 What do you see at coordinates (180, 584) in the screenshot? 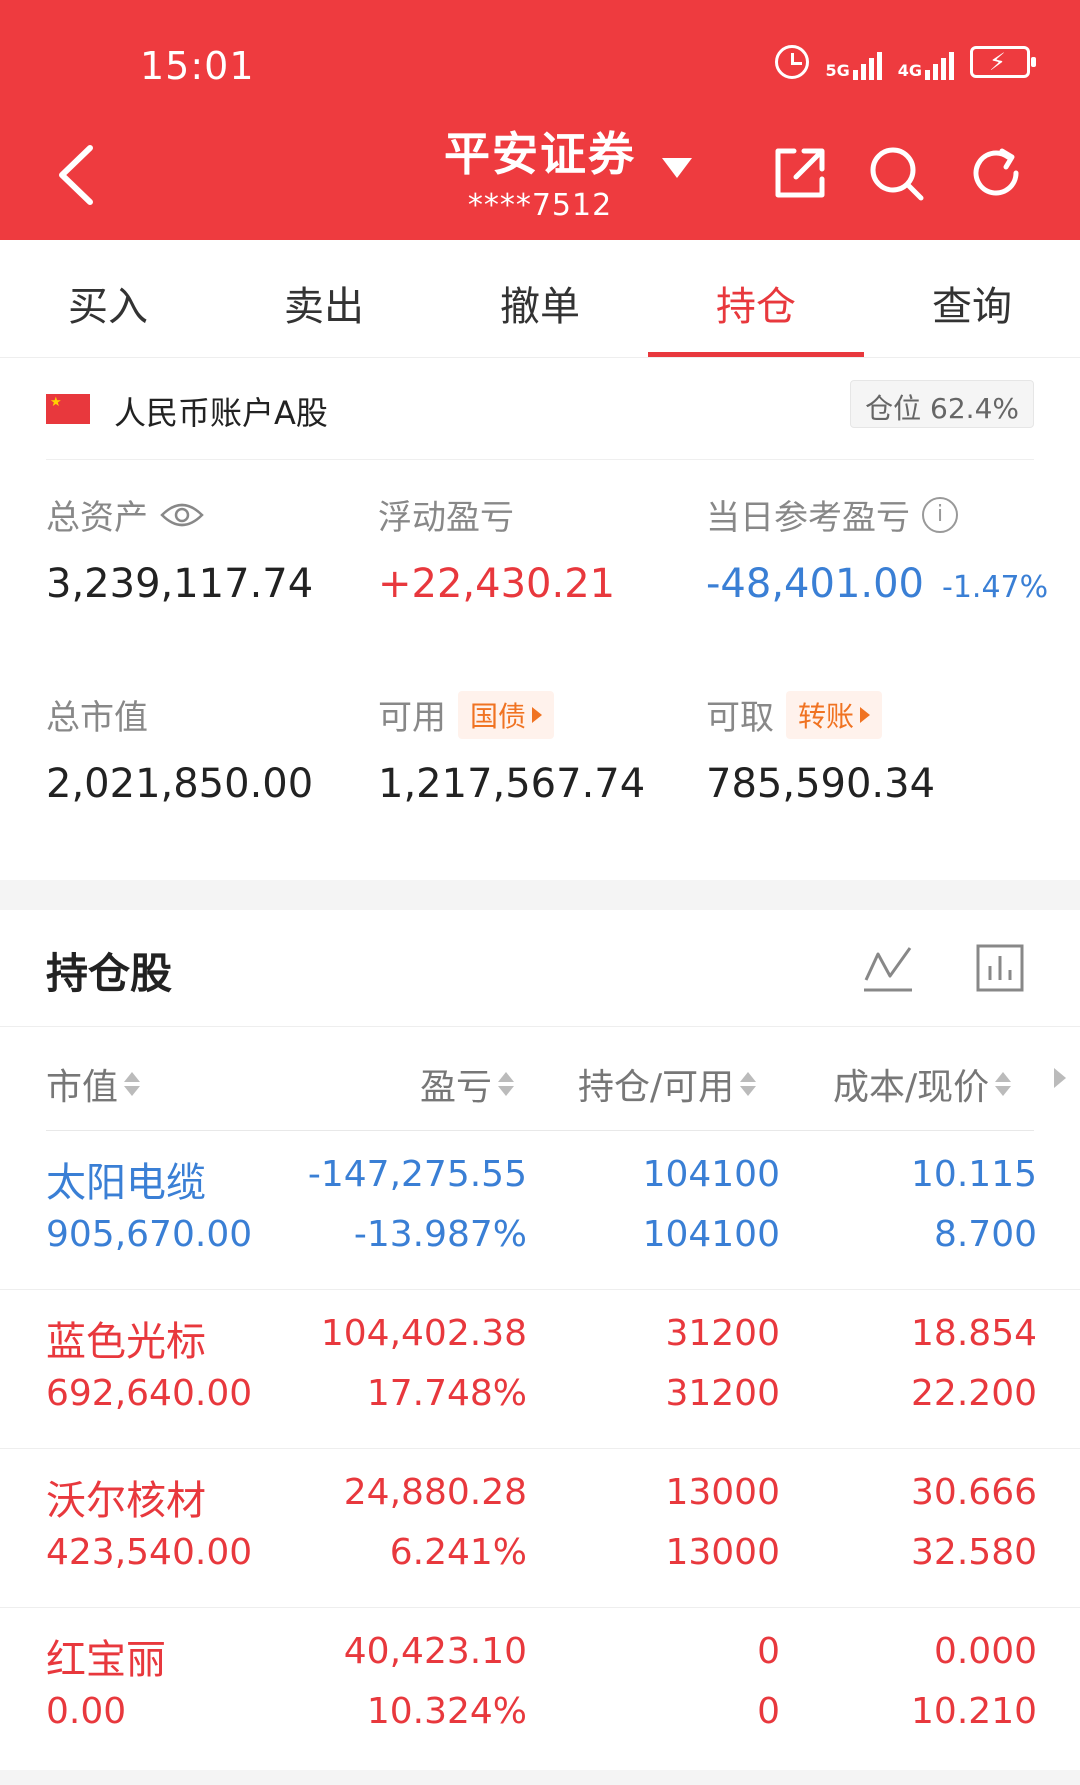
I see `total-assets-value: 3,239,117.74` at bounding box center [180, 584].